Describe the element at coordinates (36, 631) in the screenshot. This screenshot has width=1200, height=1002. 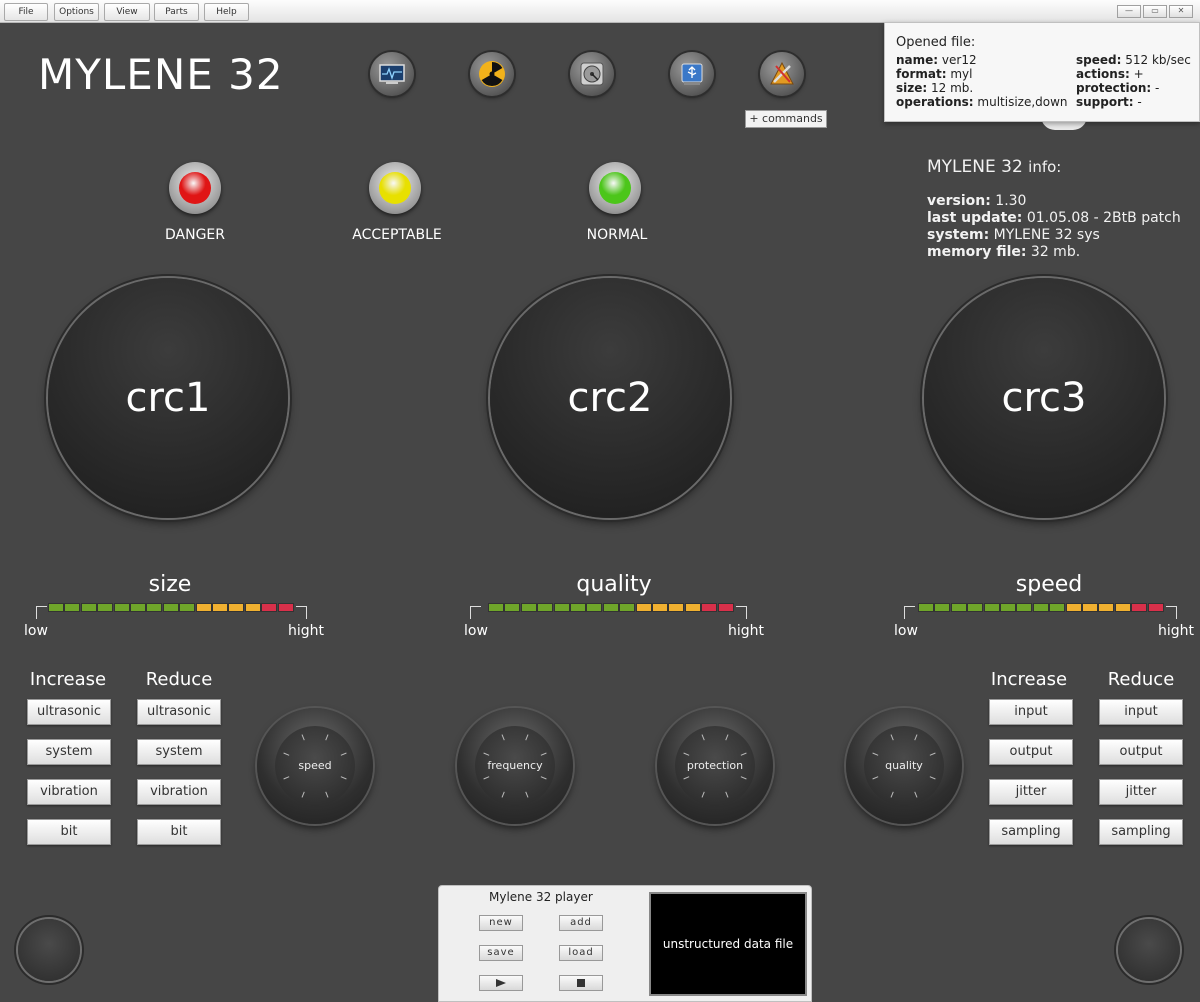
I see `size-low-label: low` at that location.